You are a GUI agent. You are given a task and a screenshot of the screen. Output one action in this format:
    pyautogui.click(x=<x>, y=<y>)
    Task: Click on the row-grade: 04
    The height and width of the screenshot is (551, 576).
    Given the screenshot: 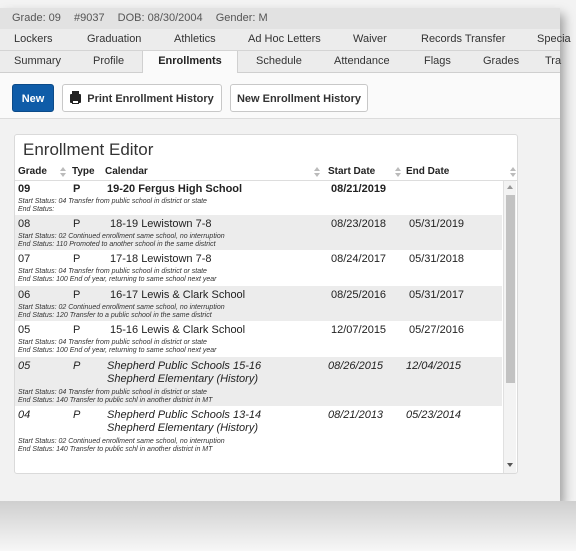 What is the action you would take?
    pyautogui.click(x=24, y=415)
    